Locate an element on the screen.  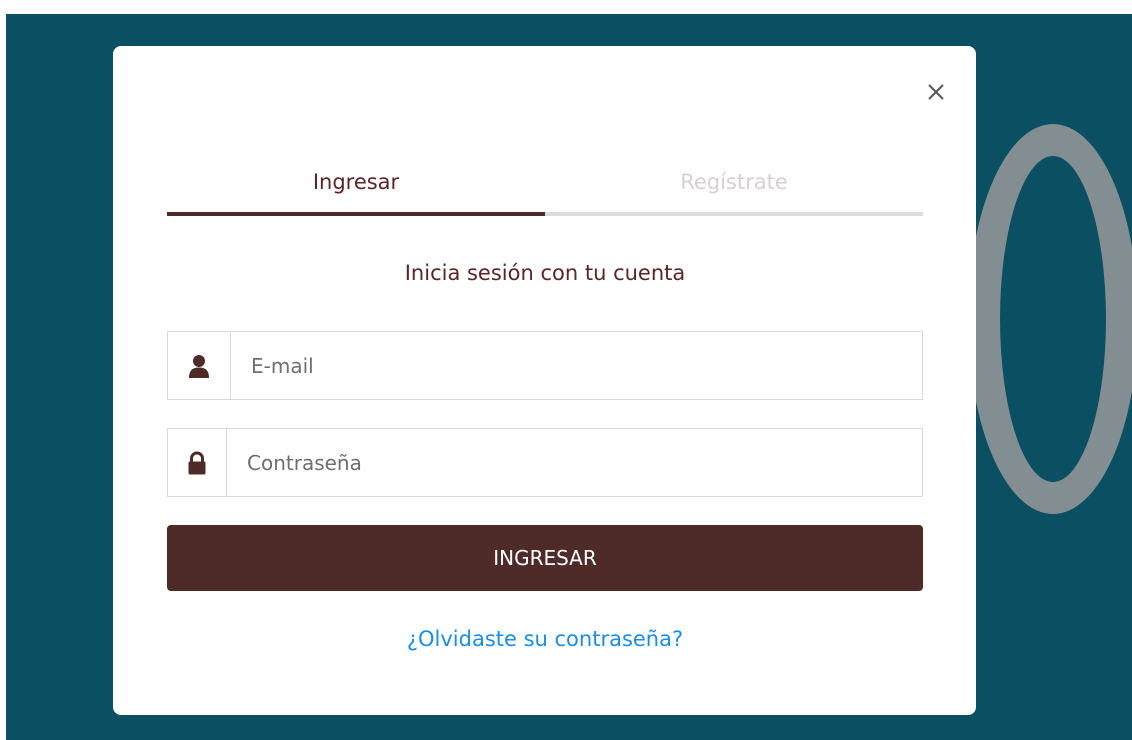
close-icon is located at coordinates (936, 92).